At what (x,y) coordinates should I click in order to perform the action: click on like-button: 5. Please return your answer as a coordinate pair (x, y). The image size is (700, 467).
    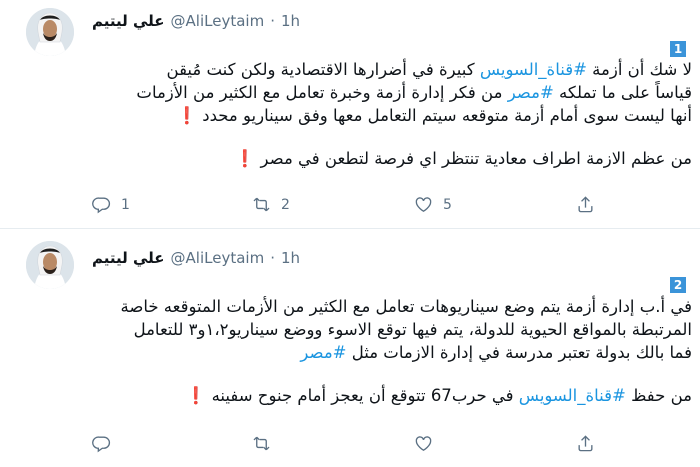
    Looking at the image, I should click on (433, 204).